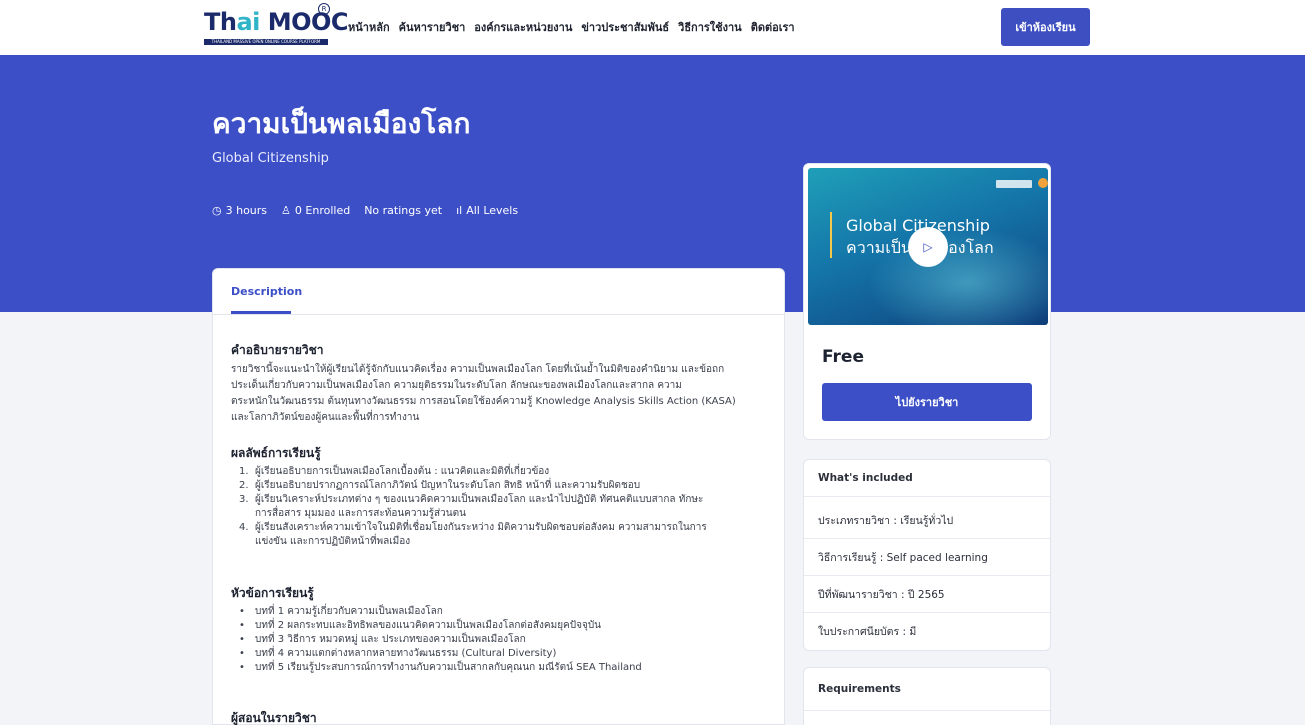 This screenshot has height=725, width=1305. What do you see at coordinates (277, 350) in the screenshot?
I see `course-description-heading: คำอธิบายรายวิชา` at bounding box center [277, 350].